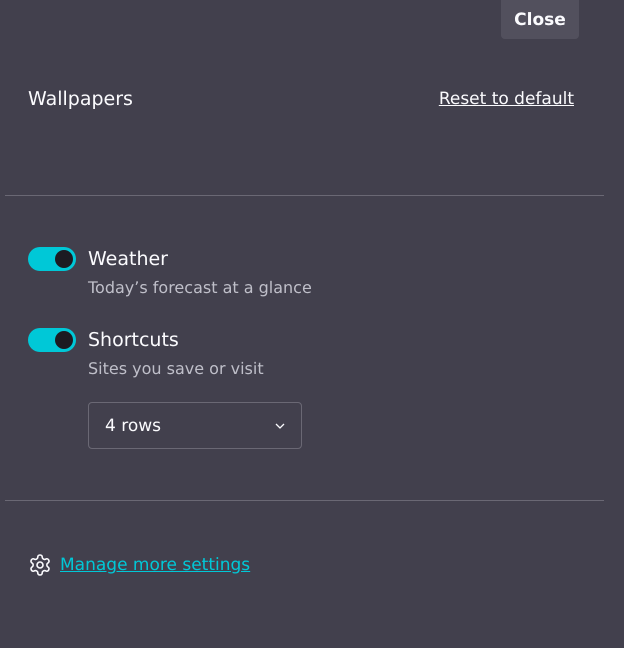 The image size is (624, 648). I want to click on rows-dropdown: 4 rows, so click(195, 425).